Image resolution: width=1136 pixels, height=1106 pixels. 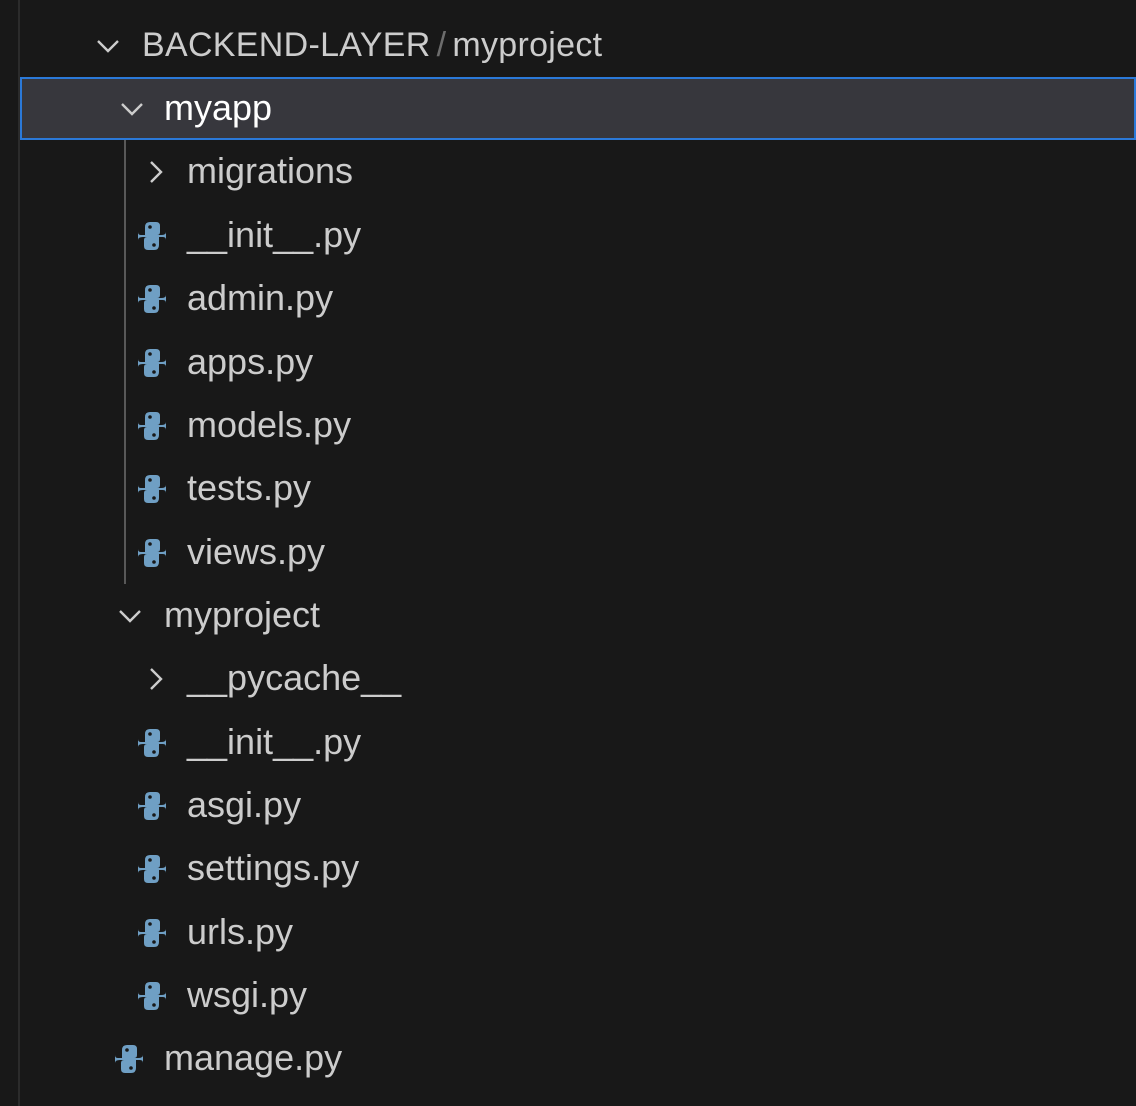 What do you see at coordinates (578, 298) in the screenshot?
I see `tree-file-admin-py: admin.py` at bounding box center [578, 298].